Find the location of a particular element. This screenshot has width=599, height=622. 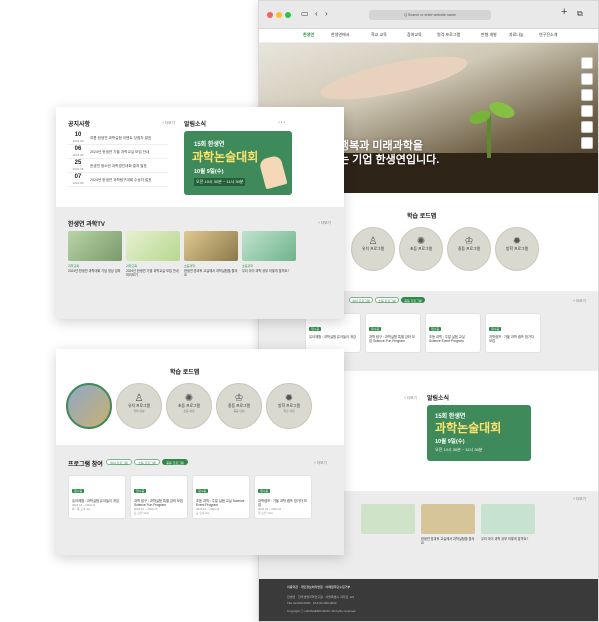

zoom-window-button is located at coordinates (288, 15).